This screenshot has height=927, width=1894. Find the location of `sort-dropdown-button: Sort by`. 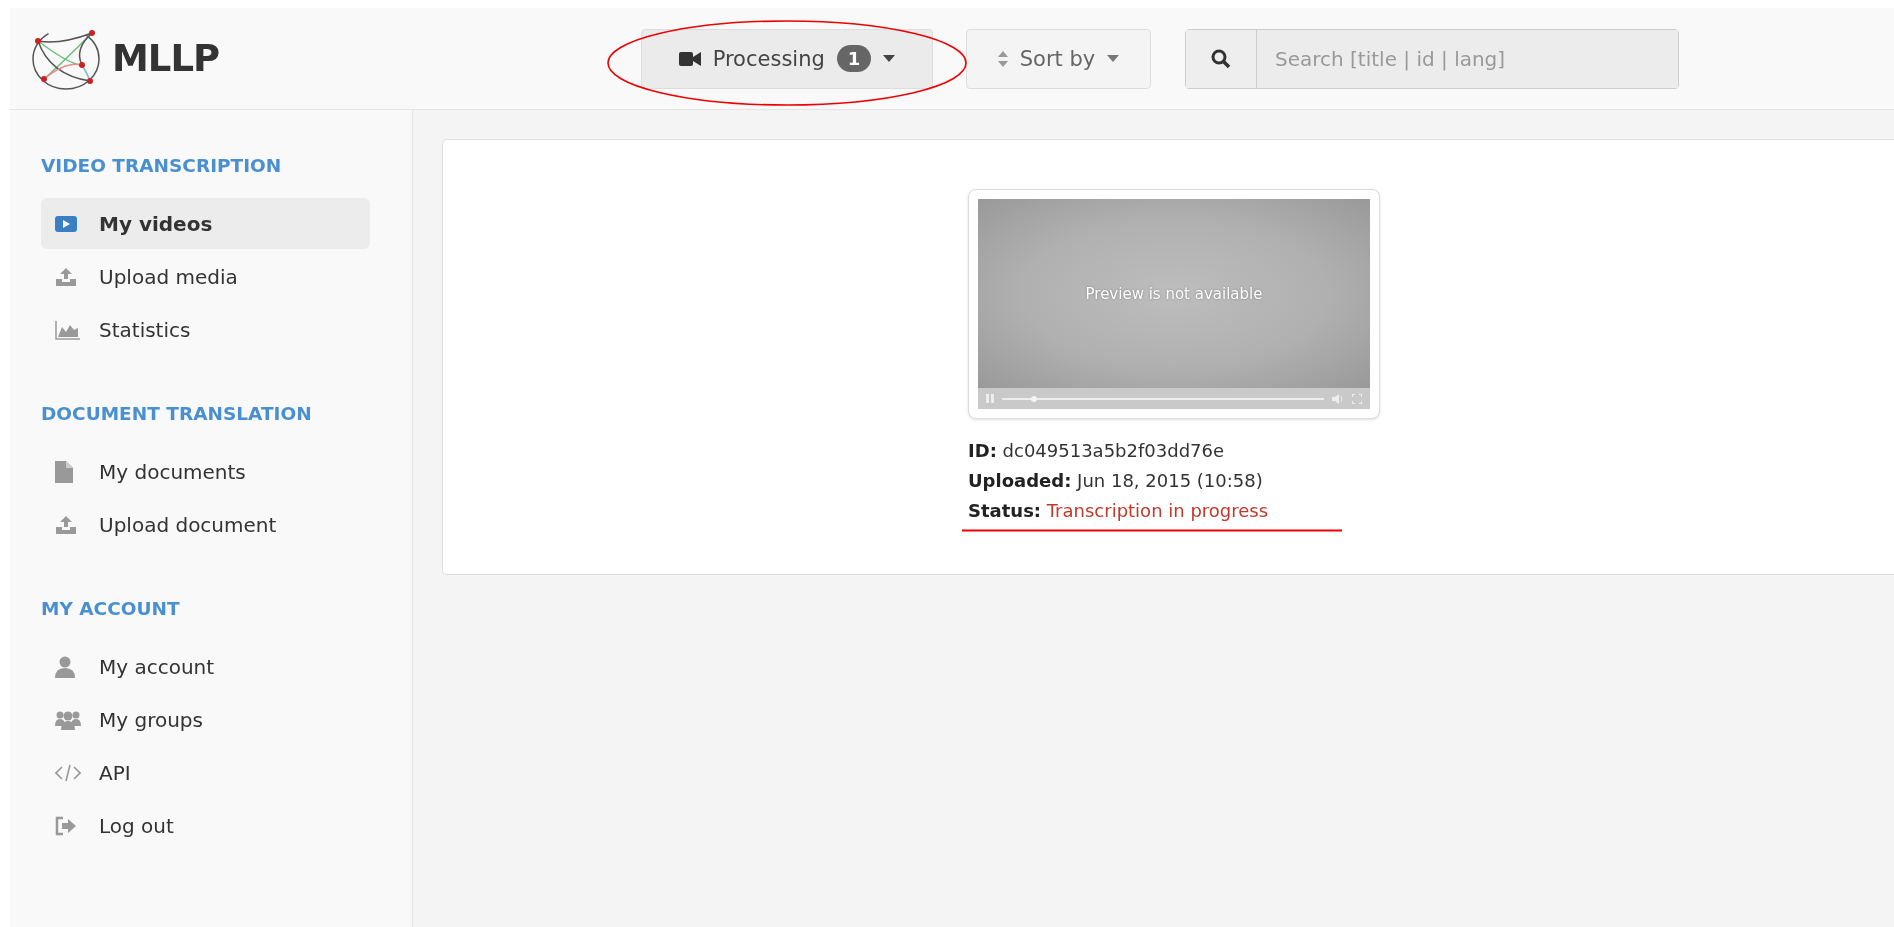

sort-dropdown-button: Sort by is located at coordinates (1058, 58).